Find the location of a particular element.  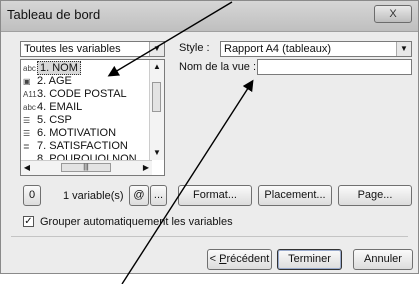

group-checkbox: ✓ is located at coordinates (28, 221).